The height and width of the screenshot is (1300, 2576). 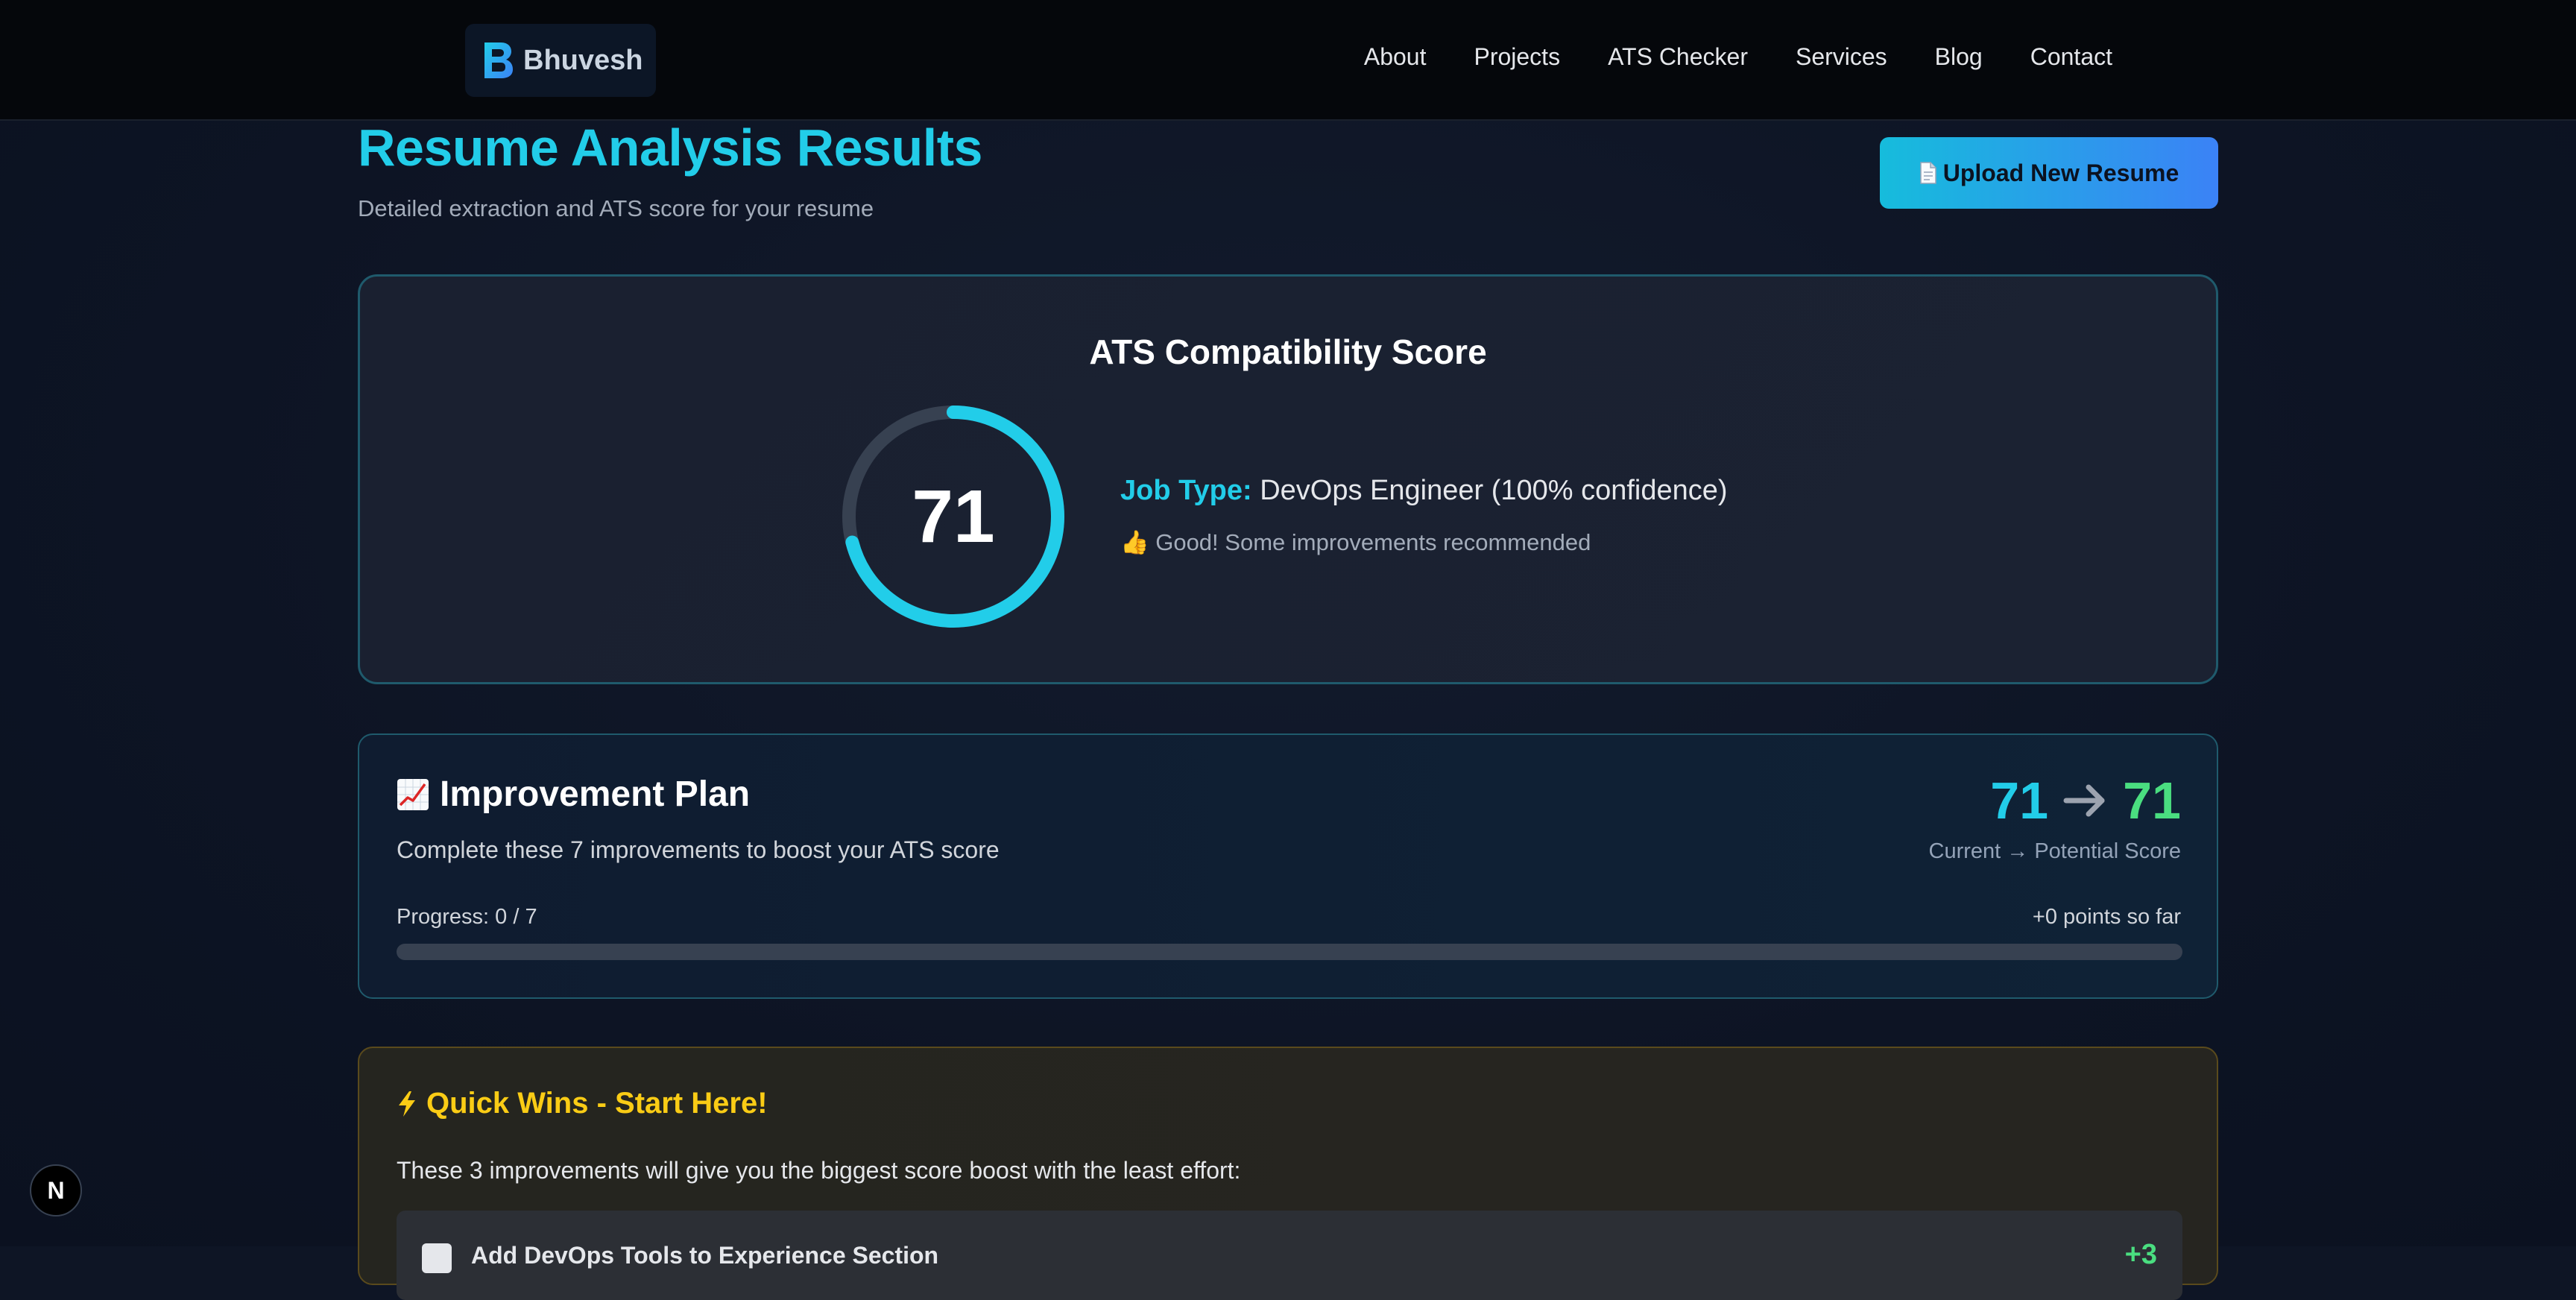 What do you see at coordinates (1959, 57) in the screenshot?
I see `nav-link-blog: Blog` at bounding box center [1959, 57].